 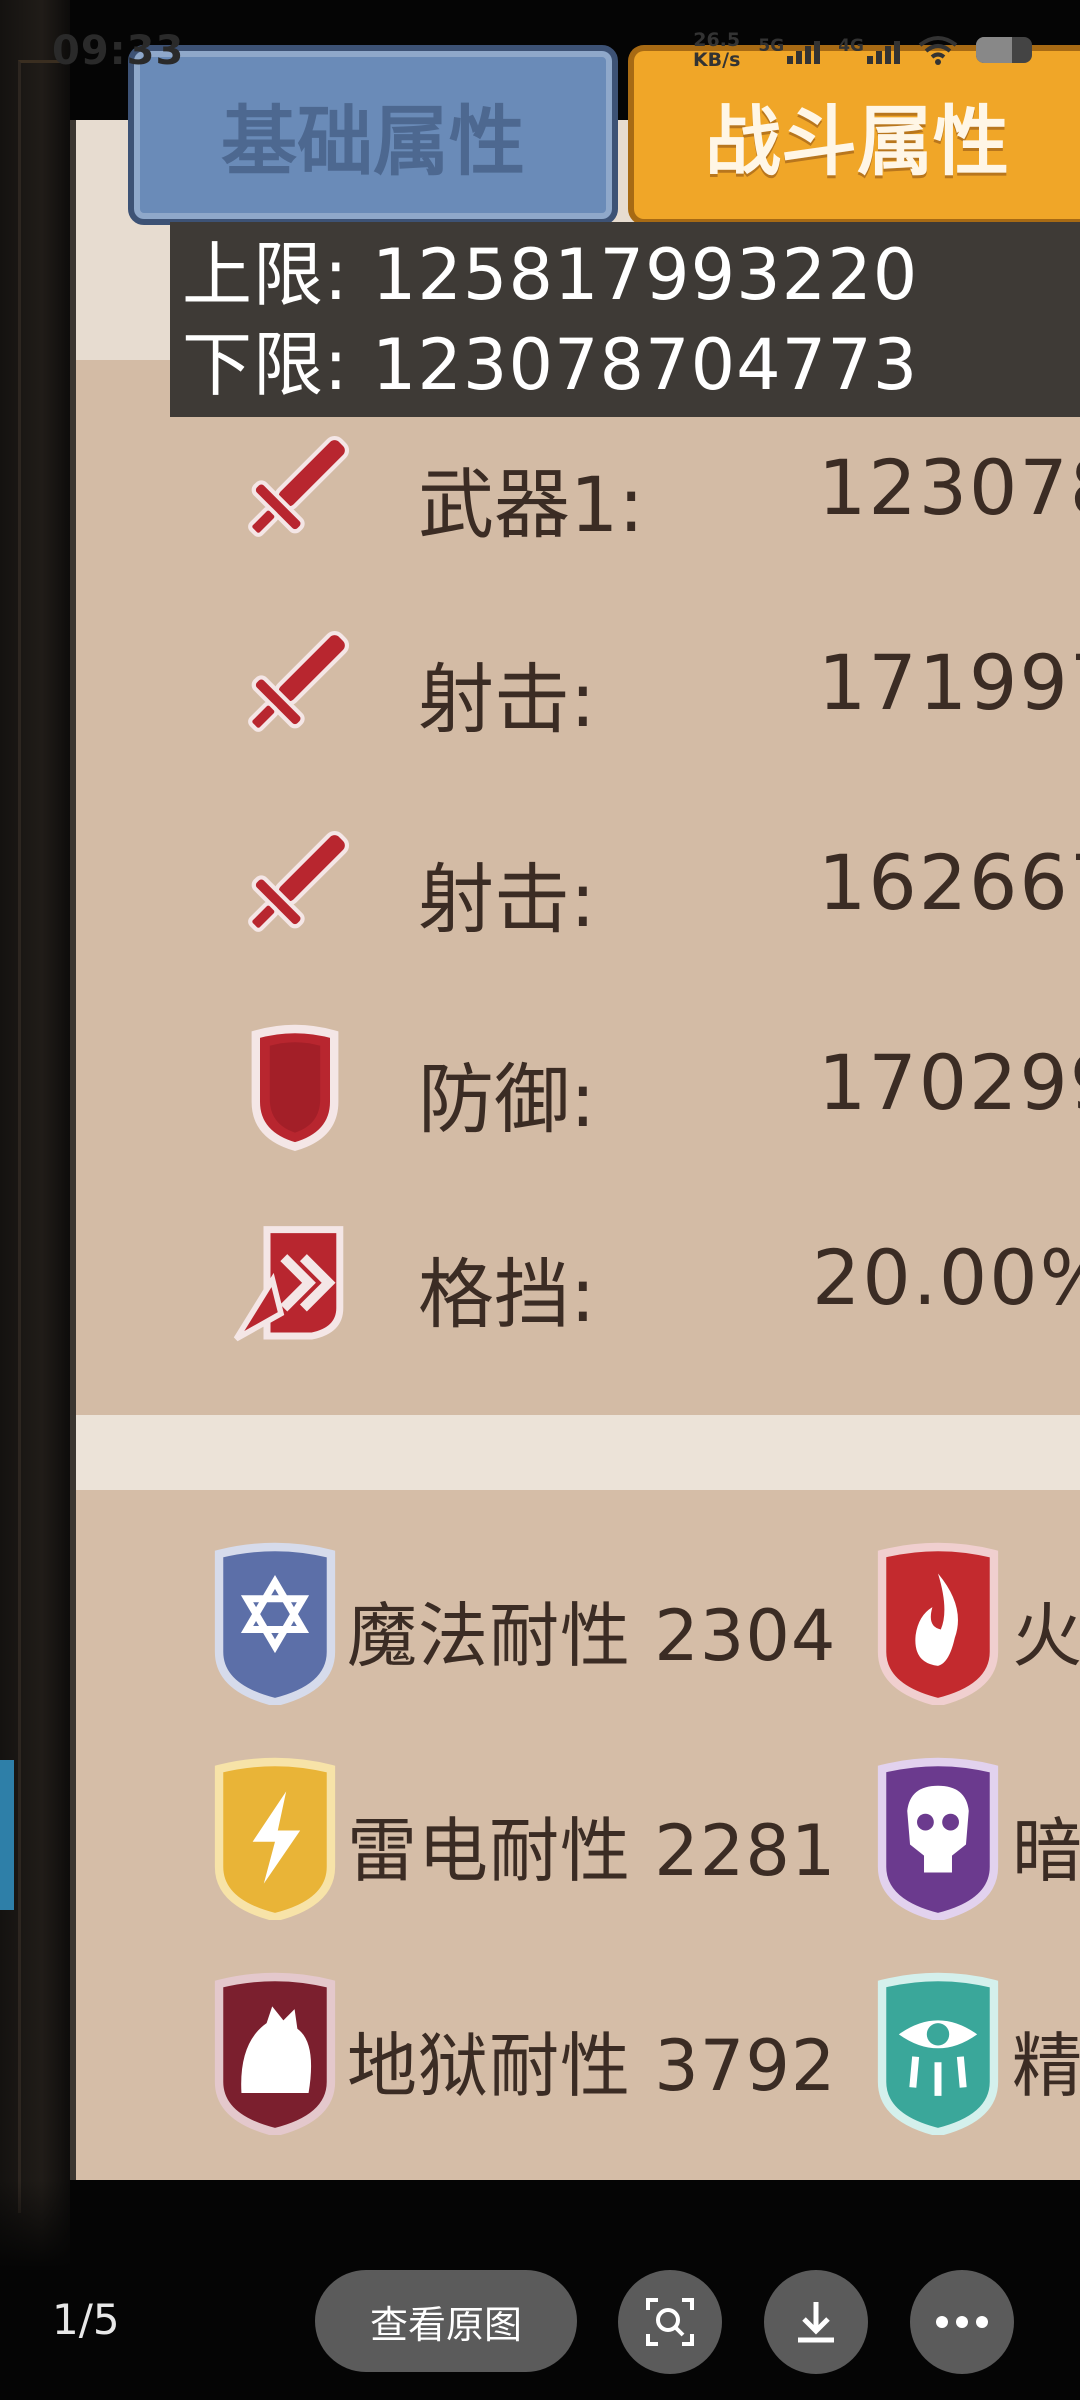 I want to click on signal-5g-icon: 5G, so click(x=789, y=50).